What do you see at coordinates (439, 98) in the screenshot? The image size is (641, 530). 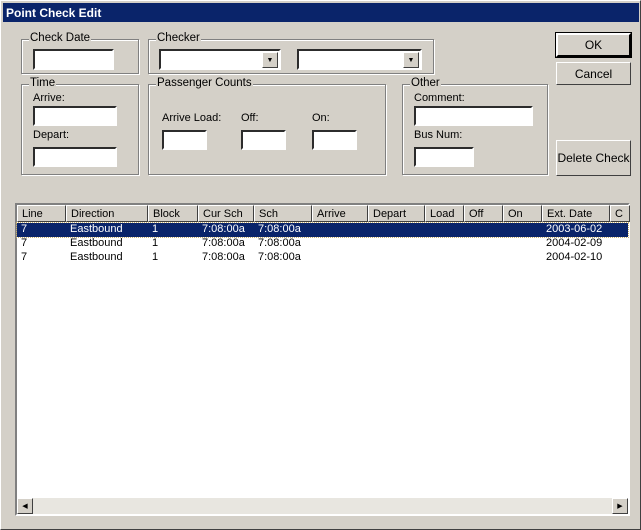 I see `comment-label: Comment:` at bounding box center [439, 98].